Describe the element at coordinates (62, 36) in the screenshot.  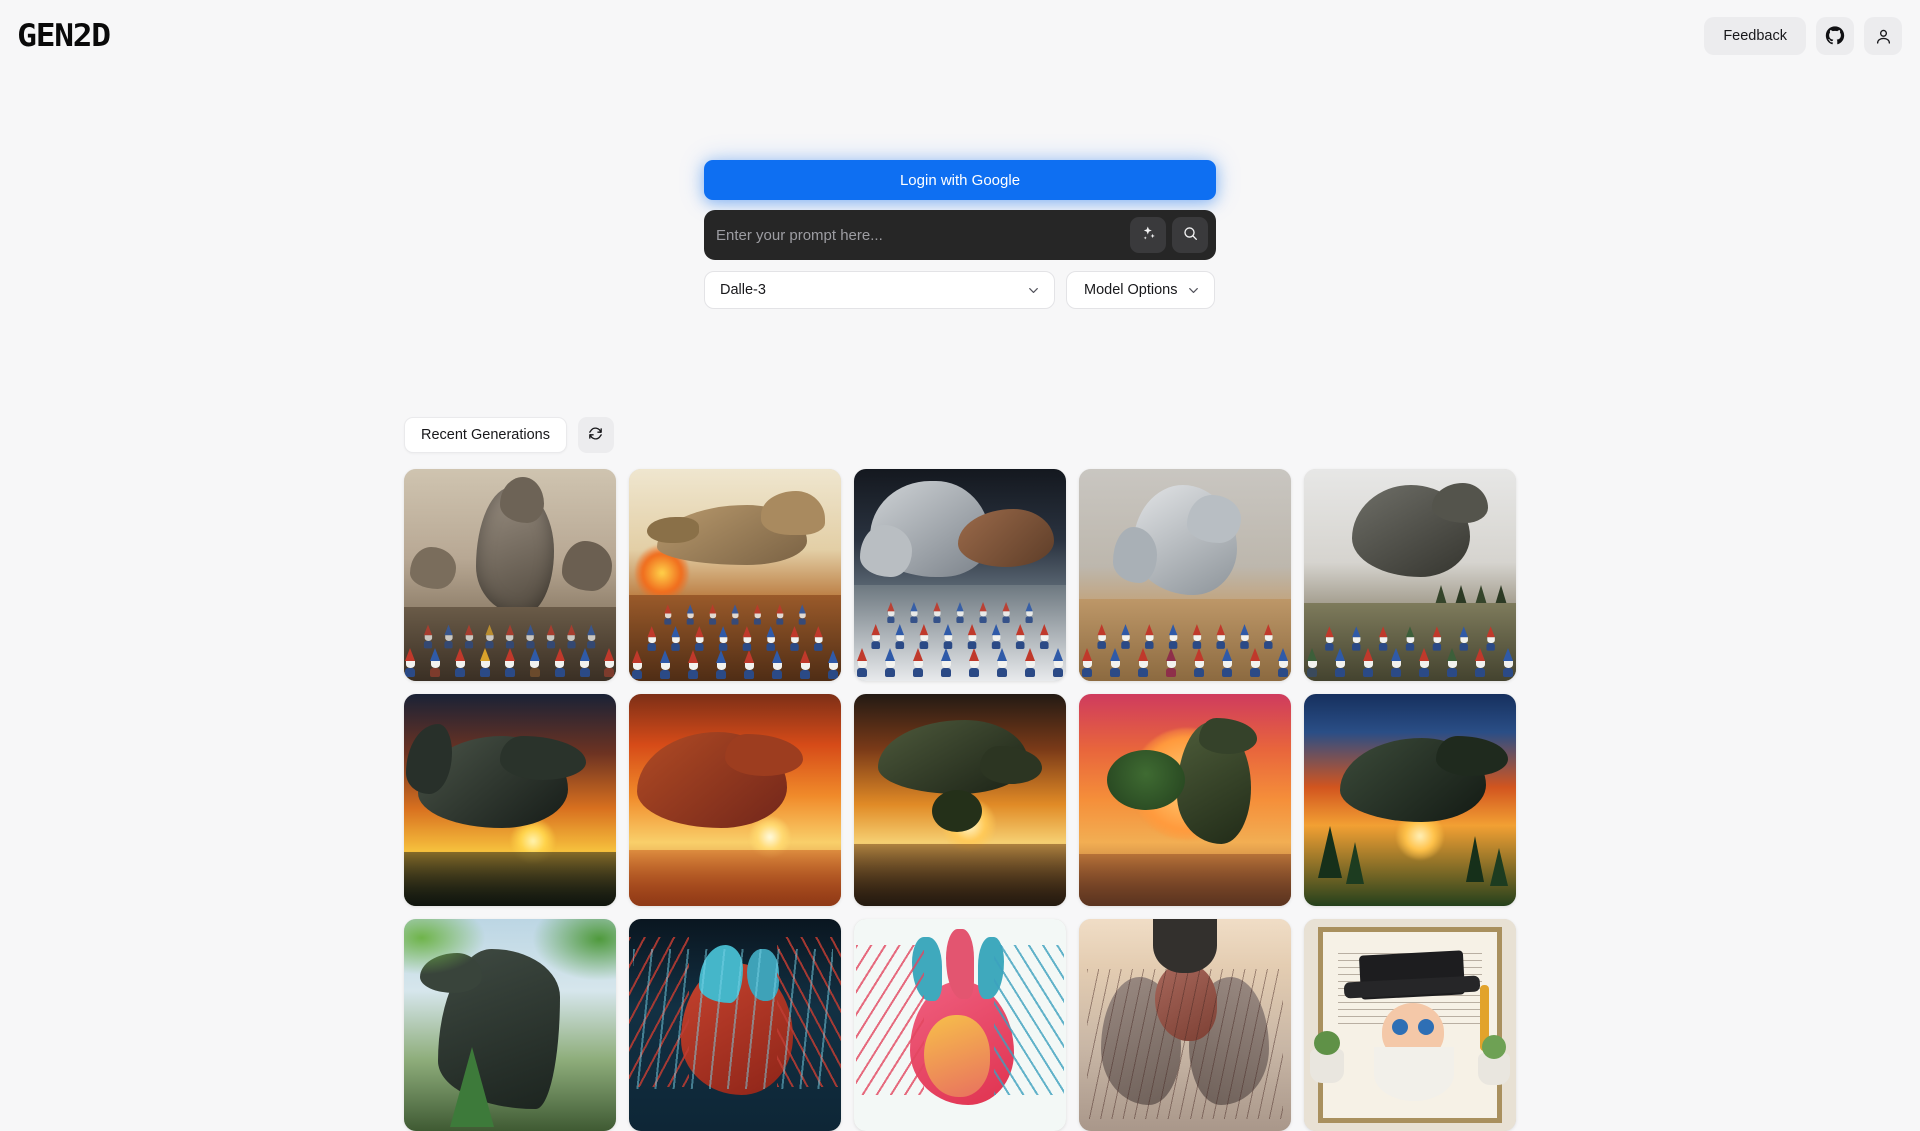
I see `app-logo: GEN2D` at that location.